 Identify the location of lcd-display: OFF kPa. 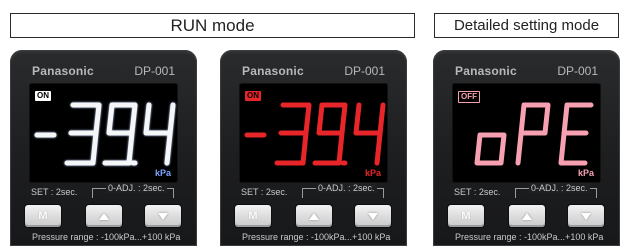
(526, 133).